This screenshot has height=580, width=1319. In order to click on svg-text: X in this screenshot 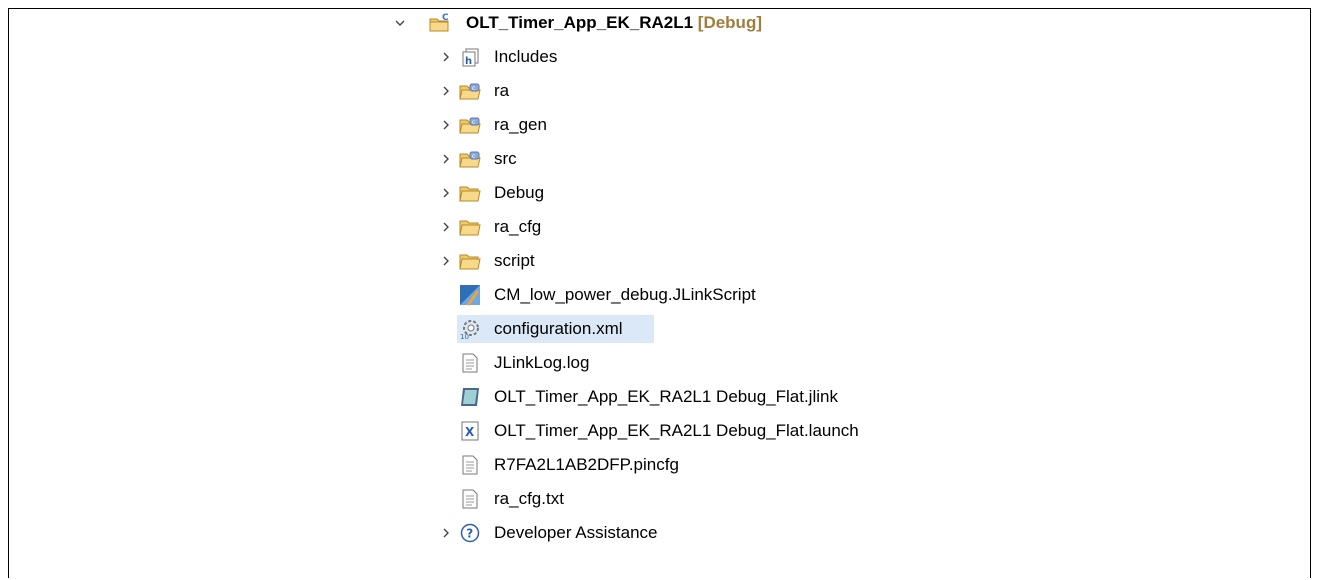, I will do `click(470, 432)`.